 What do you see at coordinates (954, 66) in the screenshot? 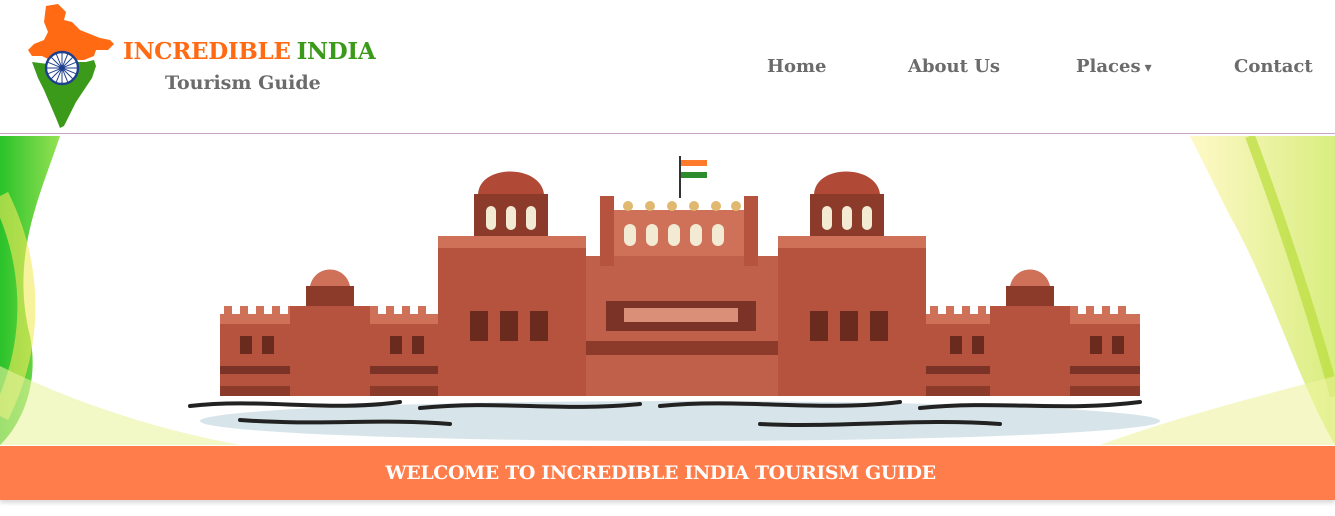
I see `nav-about-us-link: About Us` at bounding box center [954, 66].